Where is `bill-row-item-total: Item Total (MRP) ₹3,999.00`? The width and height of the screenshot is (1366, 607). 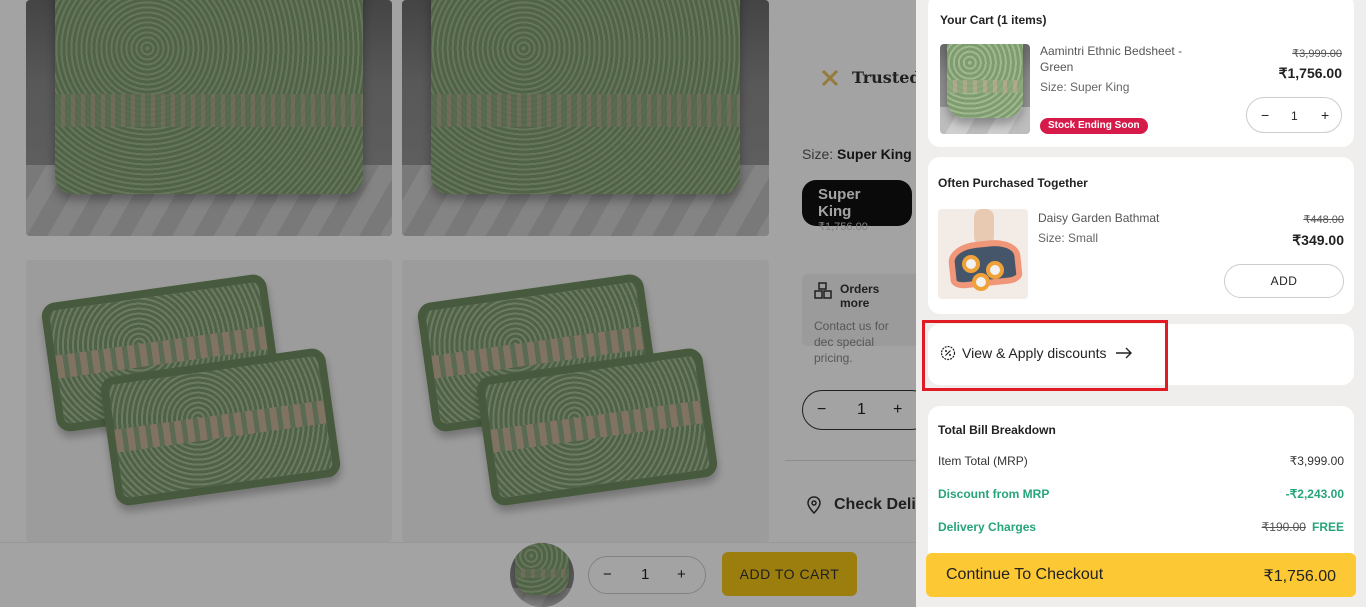 bill-row-item-total: Item Total (MRP) ₹3,999.00 is located at coordinates (1141, 461).